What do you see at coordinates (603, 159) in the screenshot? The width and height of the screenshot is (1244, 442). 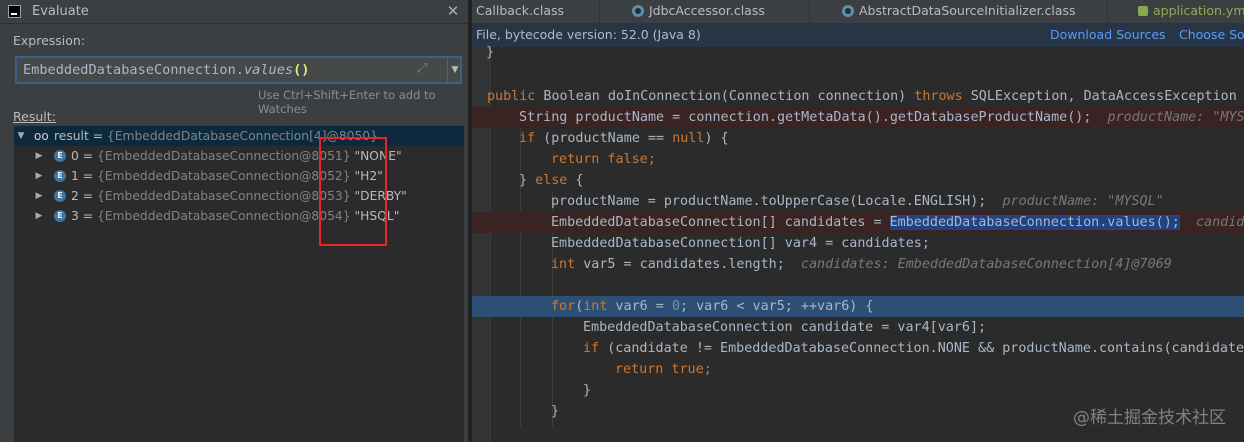 I see `code-line: return false;` at bounding box center [603, 159].